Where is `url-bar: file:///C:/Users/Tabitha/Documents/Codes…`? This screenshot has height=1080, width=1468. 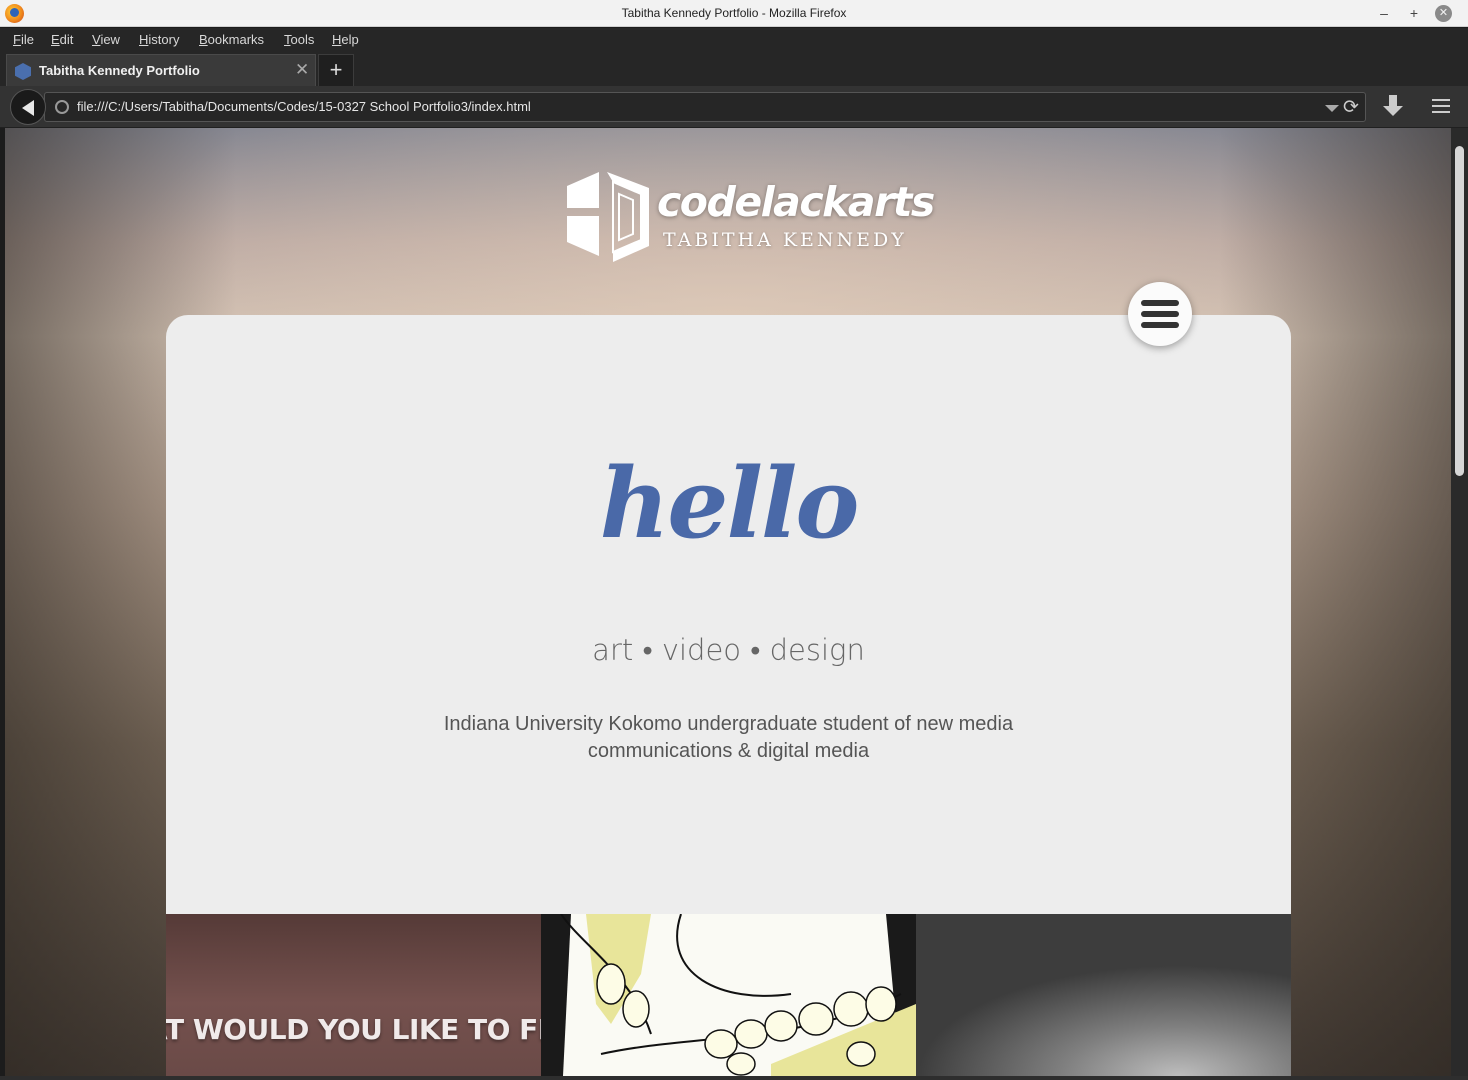 url-bar: file:///C:/Users/Tabitha/Documents/Codes… is located at coordinates (705, 107).